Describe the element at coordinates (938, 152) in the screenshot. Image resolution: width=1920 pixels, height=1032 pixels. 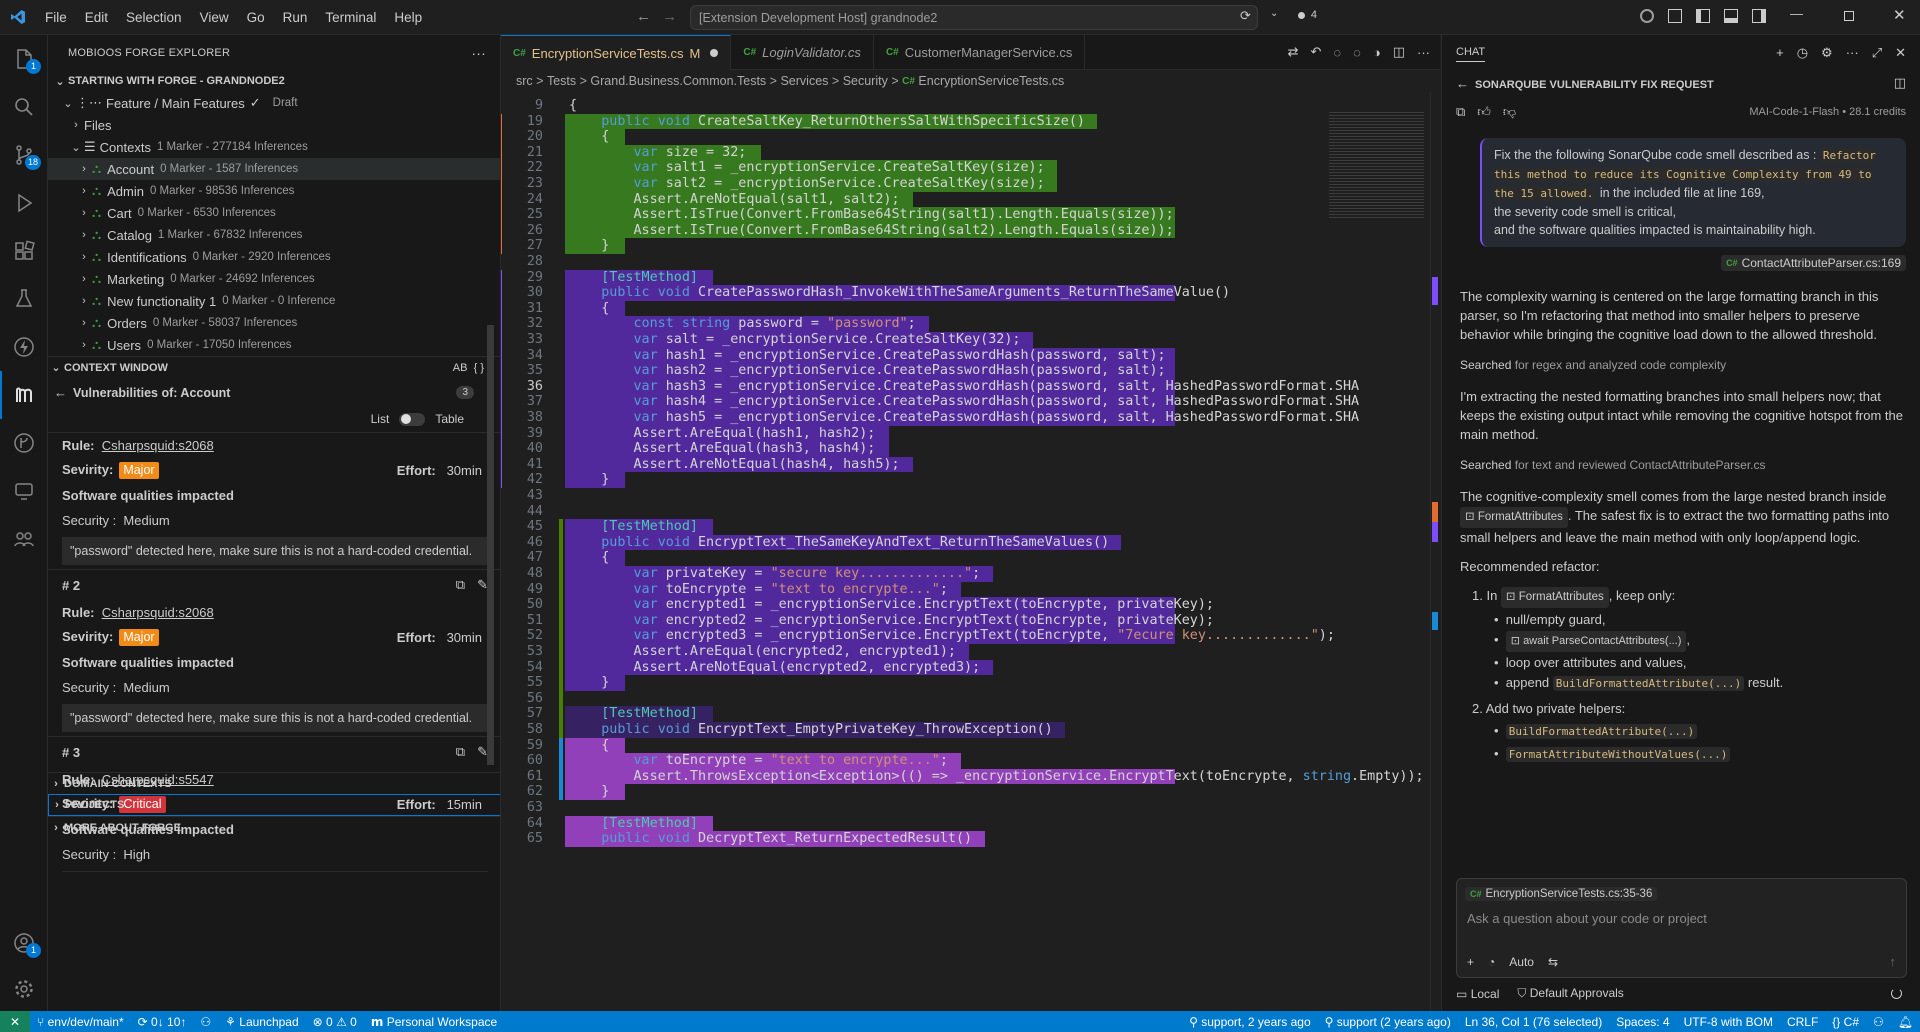
I see `code-line: 21 var size = 32;` at that location.